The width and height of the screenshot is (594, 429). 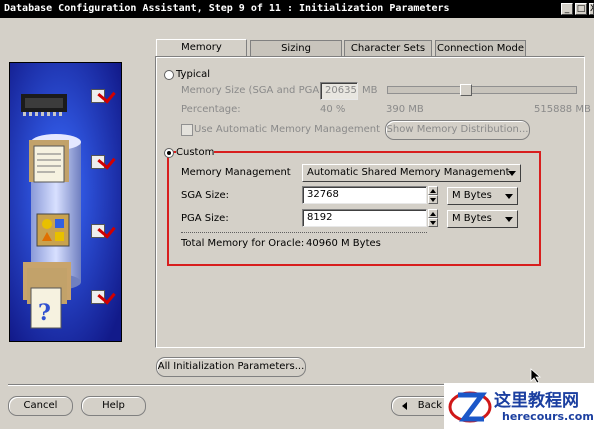 What do you see at coordinates (236, 172) in the screenshot?
I see `memory-management-label: Memory Management` at bounding box center [236, 172].